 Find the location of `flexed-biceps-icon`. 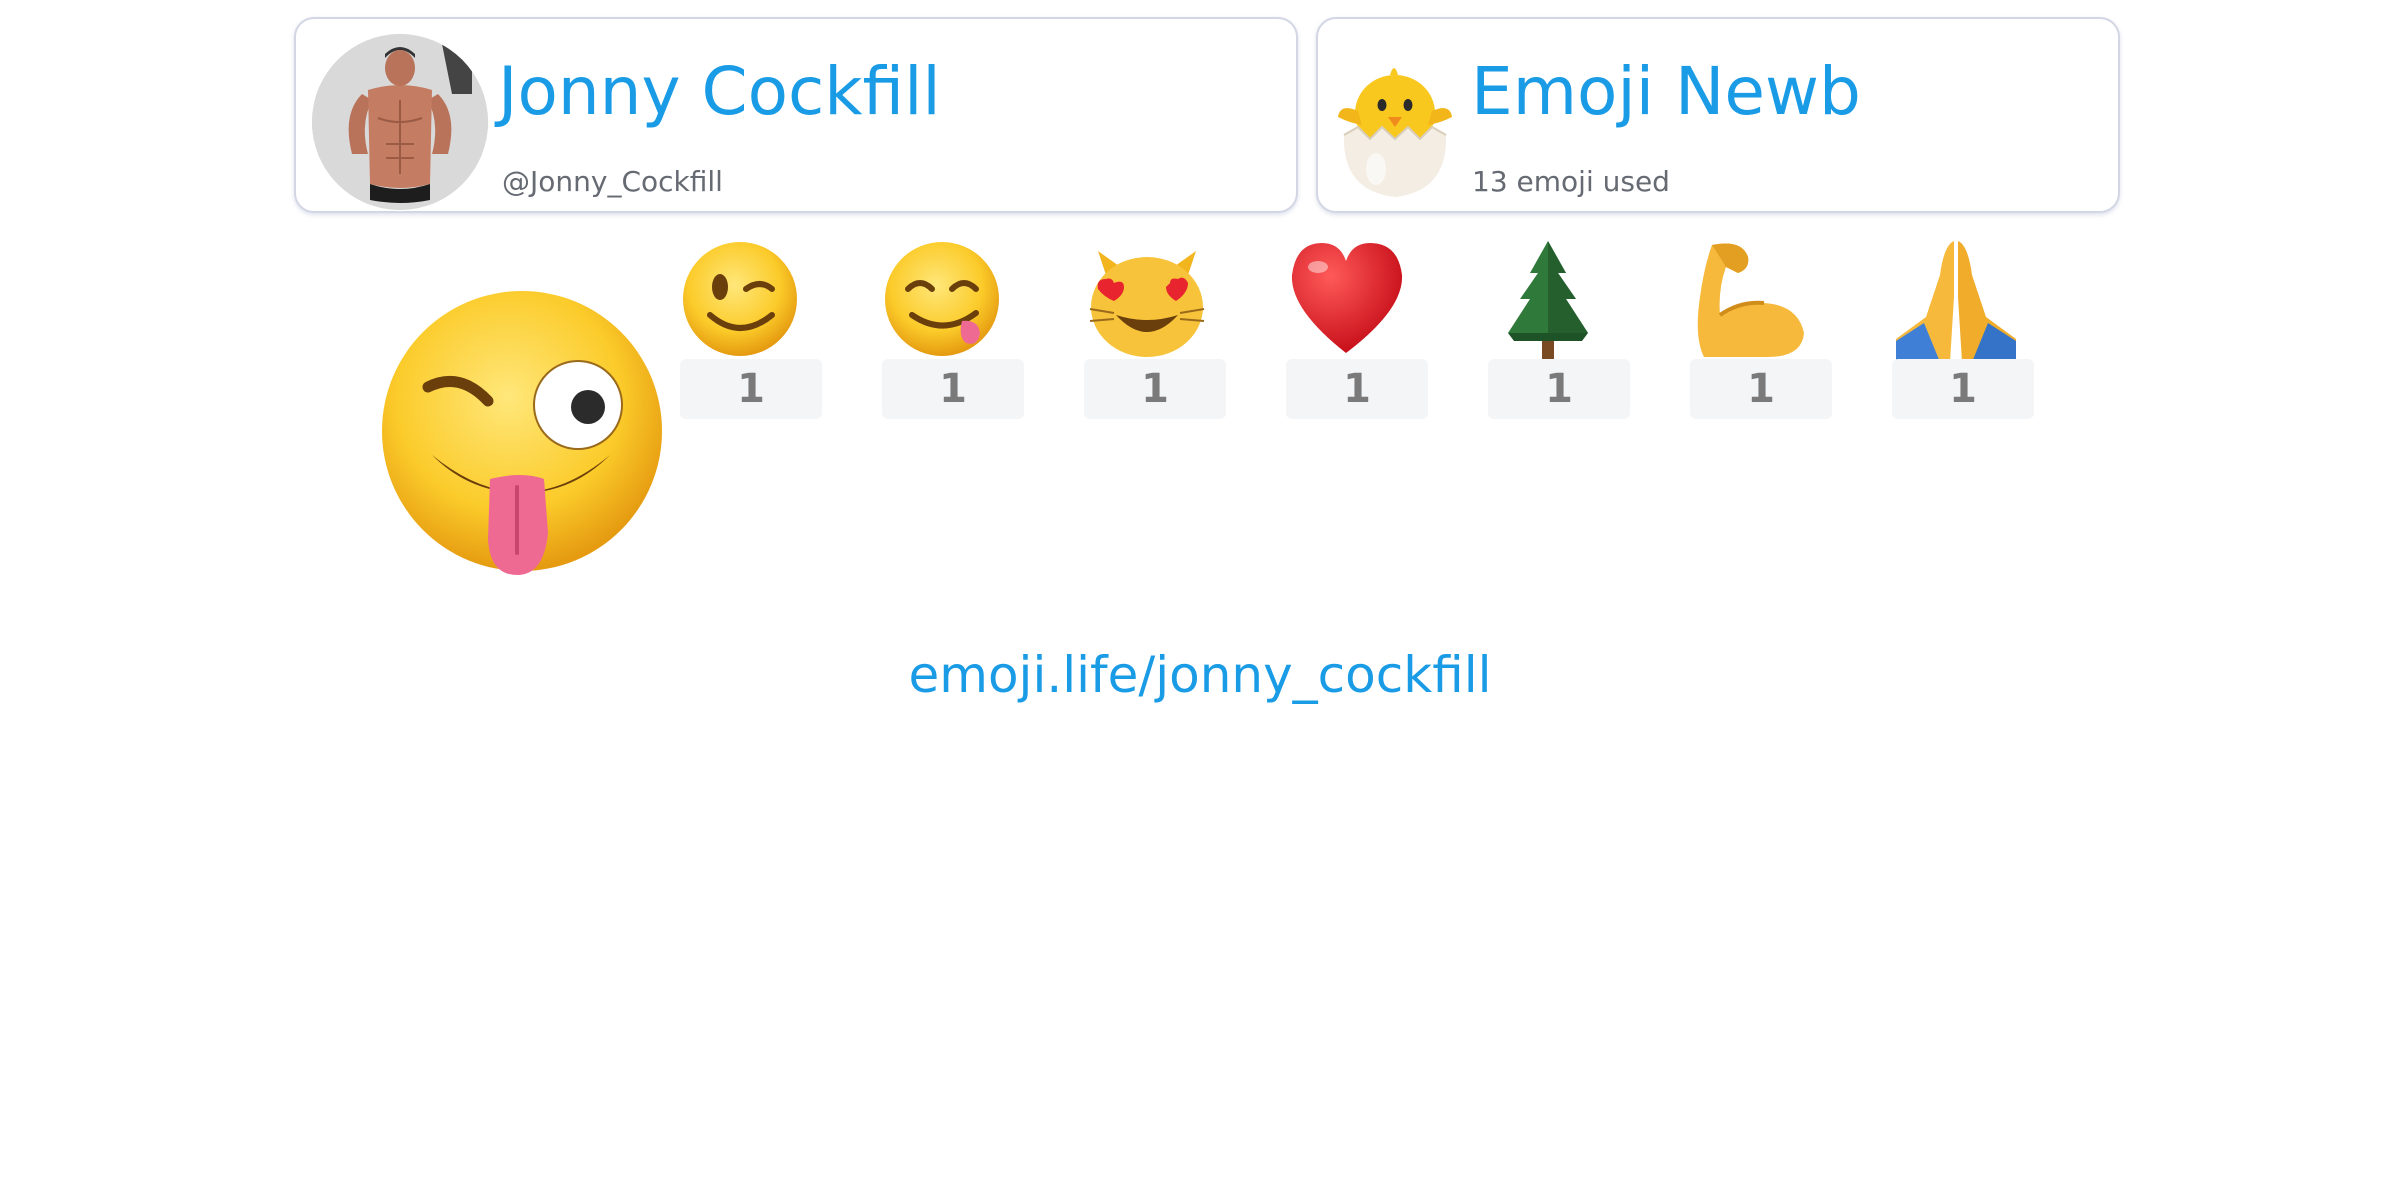

flexed-biceps-icon is located at coordinates (1761, 299).